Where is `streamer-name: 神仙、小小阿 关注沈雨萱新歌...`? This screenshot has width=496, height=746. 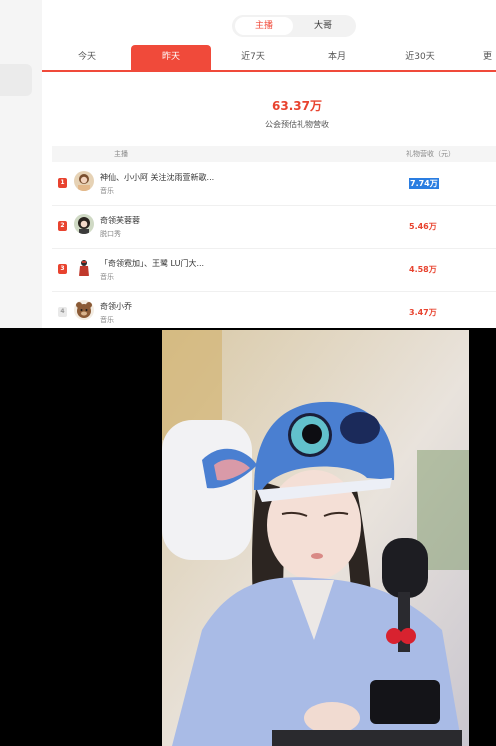
streamer-name: 神仙、小小阿 关注沈雨萱新歌... is located at coordinates (157, 177).